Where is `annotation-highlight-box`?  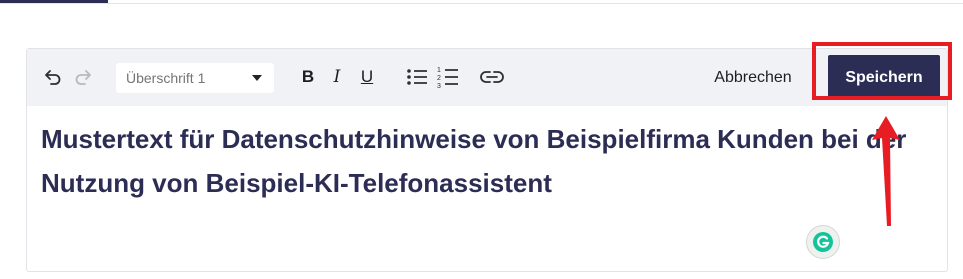
annotation-highlight-box is located at coordinates (882, 71).